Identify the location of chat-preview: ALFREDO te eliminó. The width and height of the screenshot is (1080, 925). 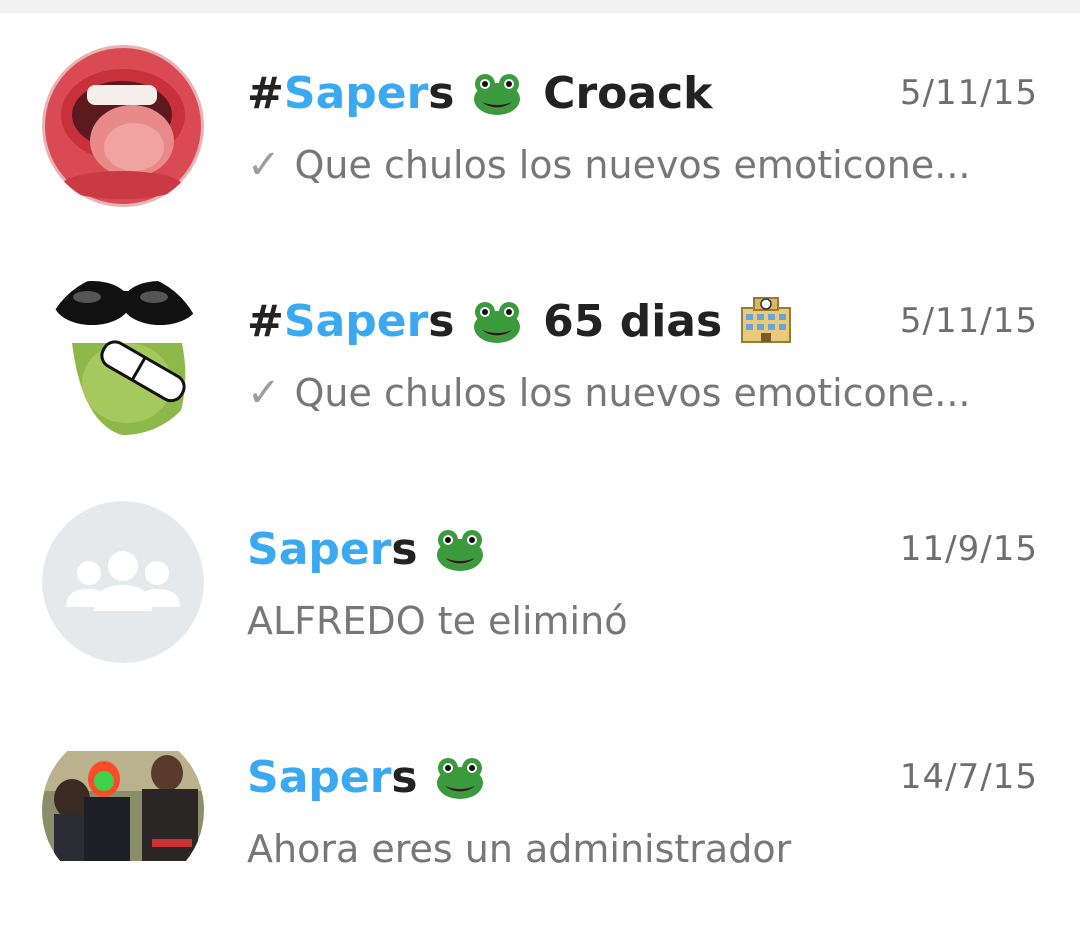
(437, 621).